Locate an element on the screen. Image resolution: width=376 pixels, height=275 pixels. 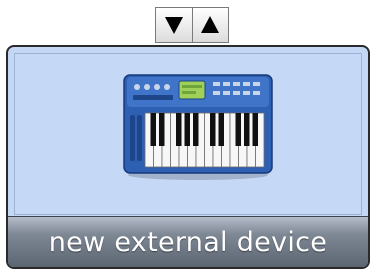
triangle-down-icon is located at coordinates (173, 25).